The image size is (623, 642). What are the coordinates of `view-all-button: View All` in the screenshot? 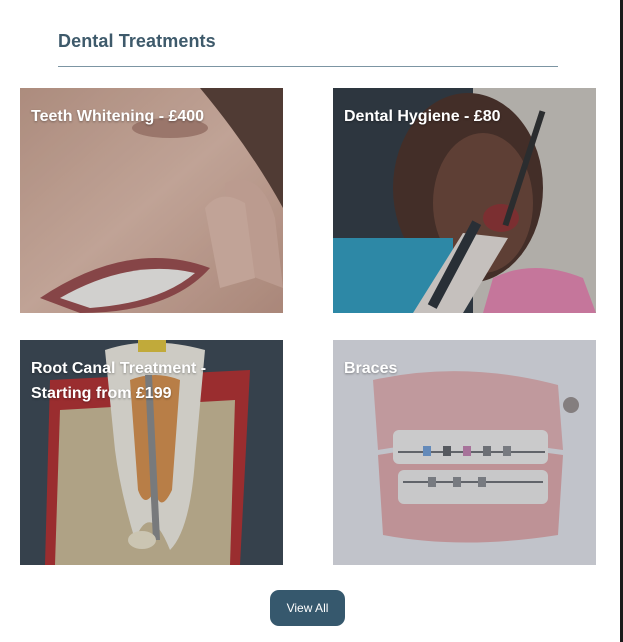 It's located at (307, 608).